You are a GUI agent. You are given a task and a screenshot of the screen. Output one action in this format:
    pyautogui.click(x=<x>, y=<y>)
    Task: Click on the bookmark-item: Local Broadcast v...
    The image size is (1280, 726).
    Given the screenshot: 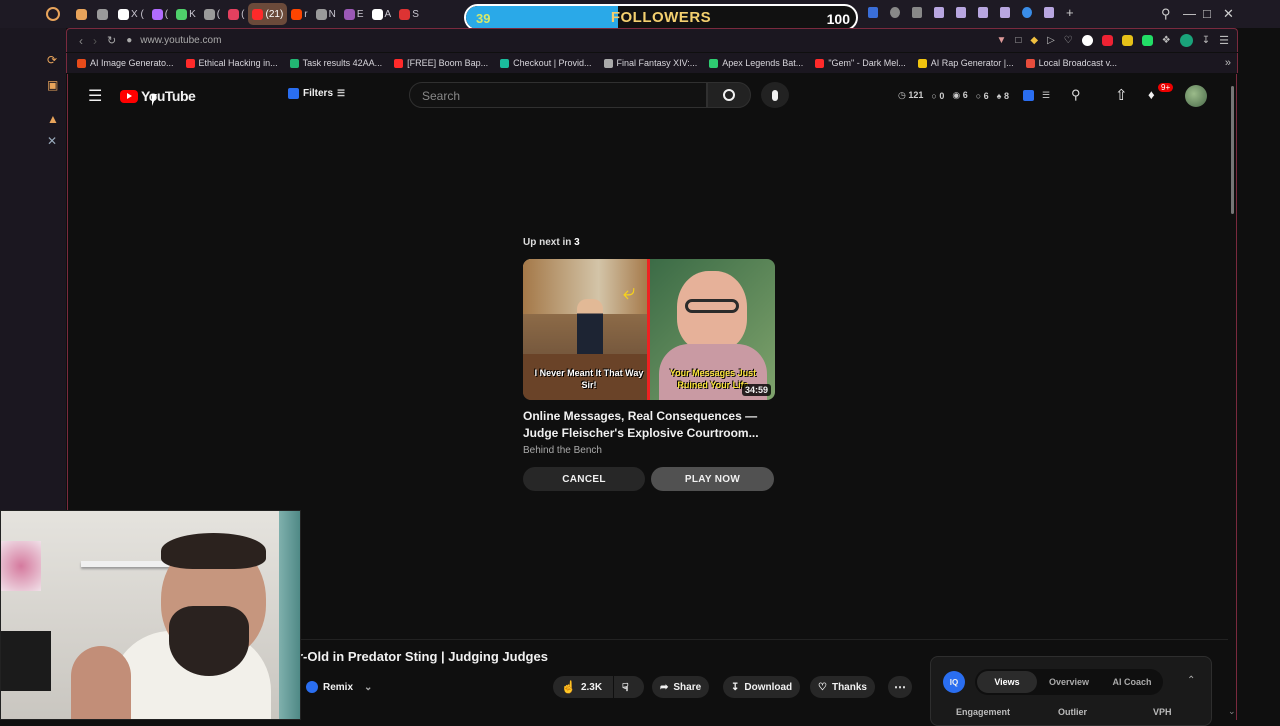 What is the action you would take?
    pyautogui.click(x=1071, y=63)
    